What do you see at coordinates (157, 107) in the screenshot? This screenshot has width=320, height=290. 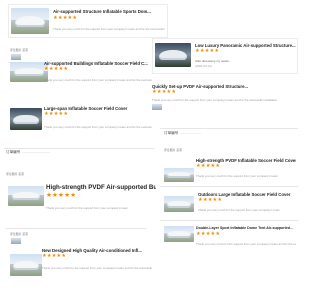 I see `review-image` at bounding box center [157, 107].